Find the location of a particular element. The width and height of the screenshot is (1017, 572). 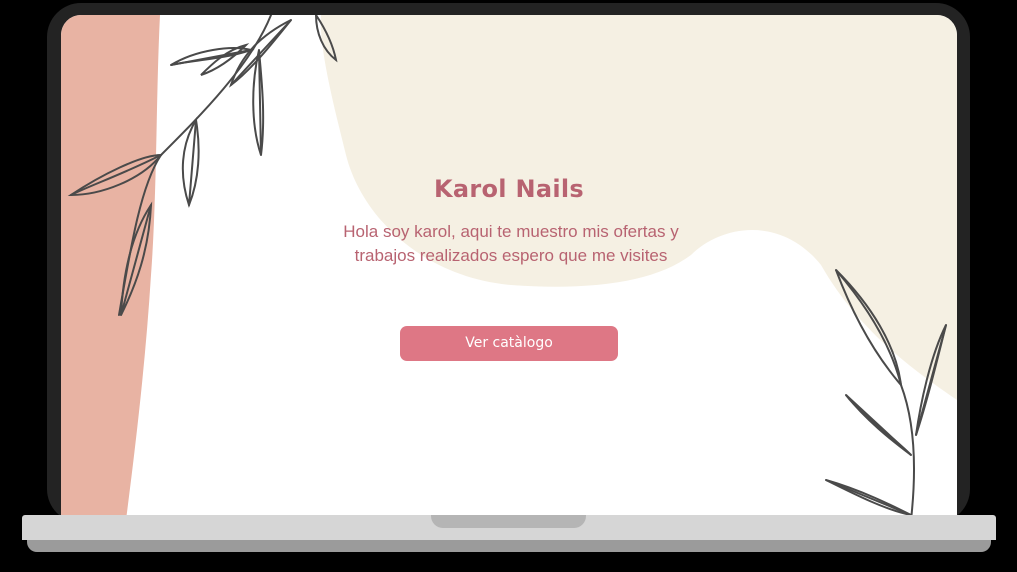

side-band is located at coordinates (110, 267).